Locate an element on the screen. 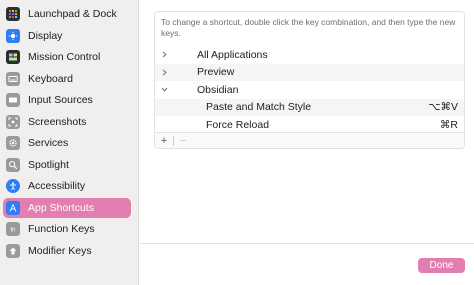  sidebar-item-mission-control: Mission Control is located at coordinates (67, 57).